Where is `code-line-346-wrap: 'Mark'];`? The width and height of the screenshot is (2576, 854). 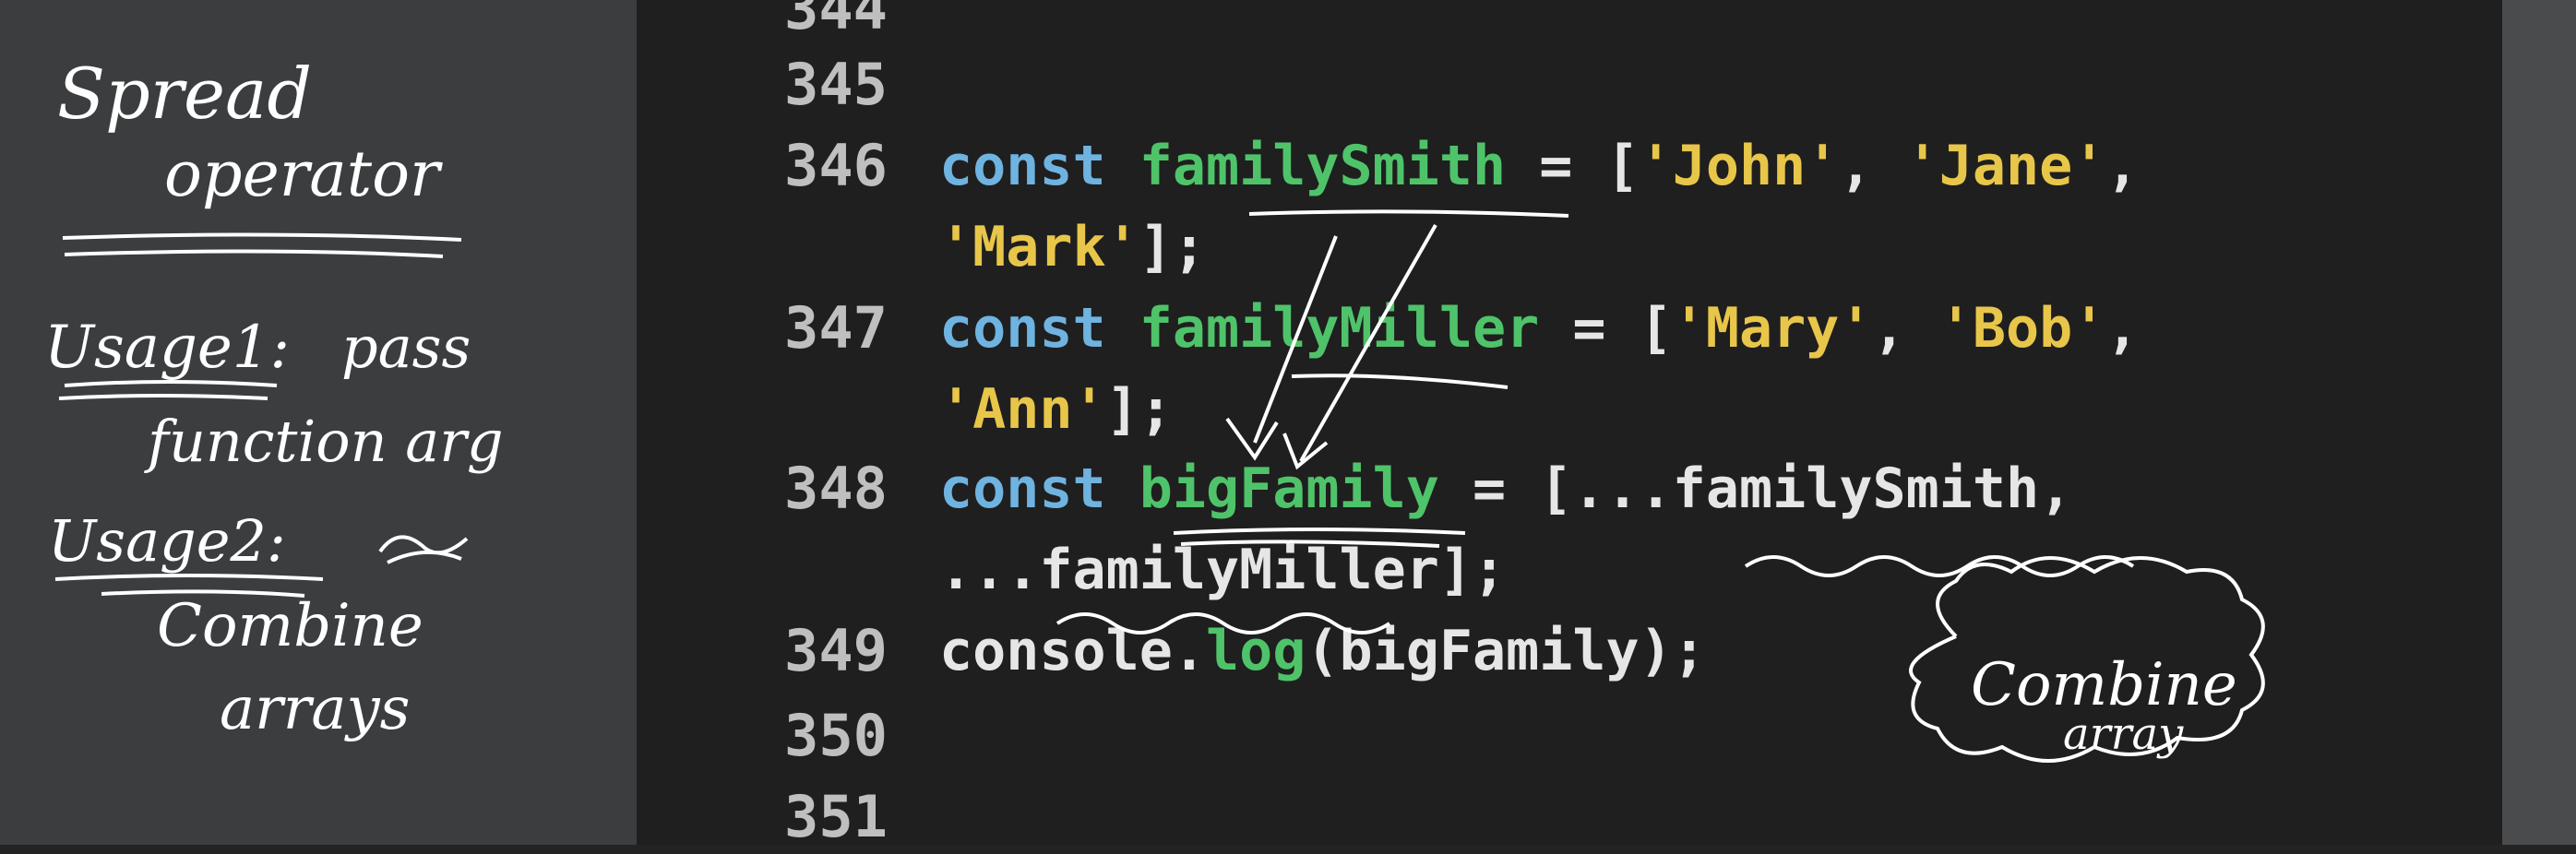 code-line-346-wrap: 'Mark']; is located at coordinates (1072, 247).